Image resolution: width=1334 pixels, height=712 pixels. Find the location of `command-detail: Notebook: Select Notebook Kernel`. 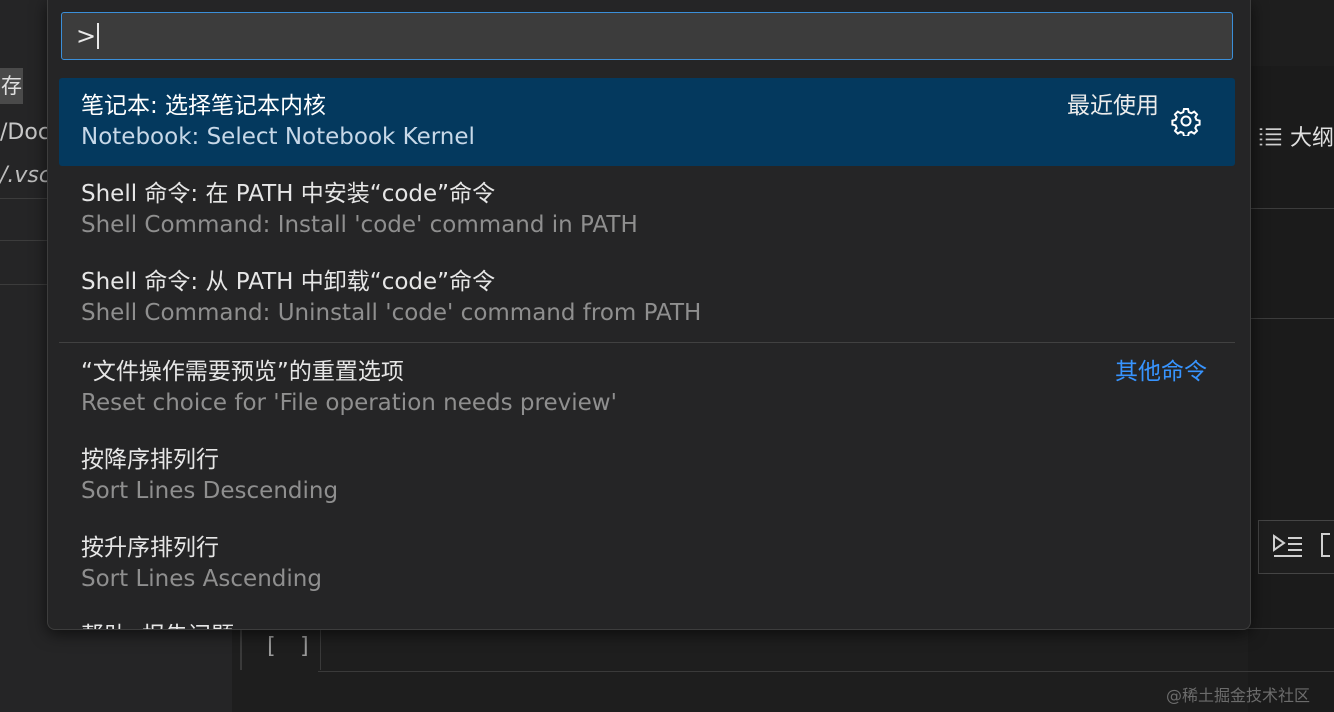

command-detail: Notebook: Select Notebook Kernel is located at coordinates (278, 137).